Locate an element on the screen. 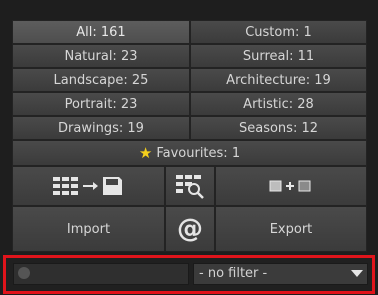 This screenshot has height=295, width=378. favourites-button: ★ Favourites: 1 is located at coordinates (189, 153).